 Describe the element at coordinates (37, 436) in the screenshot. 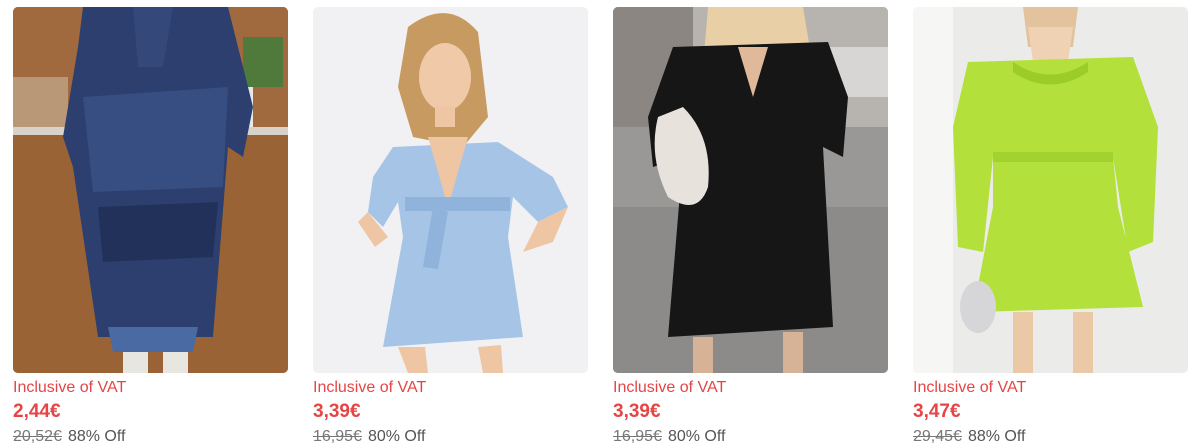

I see `original-price: 20,52€` at that location.